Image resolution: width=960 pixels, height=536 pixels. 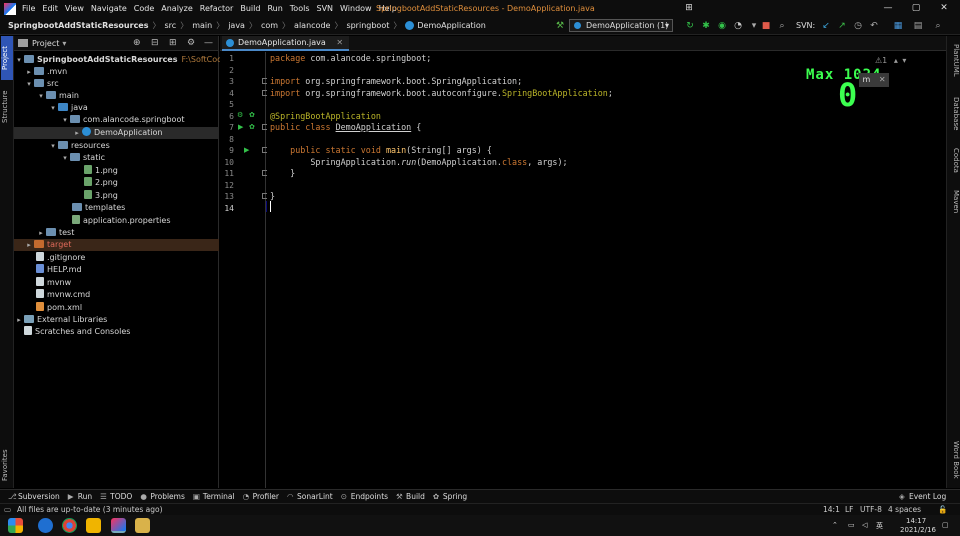 What do you see at coordinates (116, 233) in the screenshot?
I see `tree-item-test: ▸ test` at bounding box center [116, 233].